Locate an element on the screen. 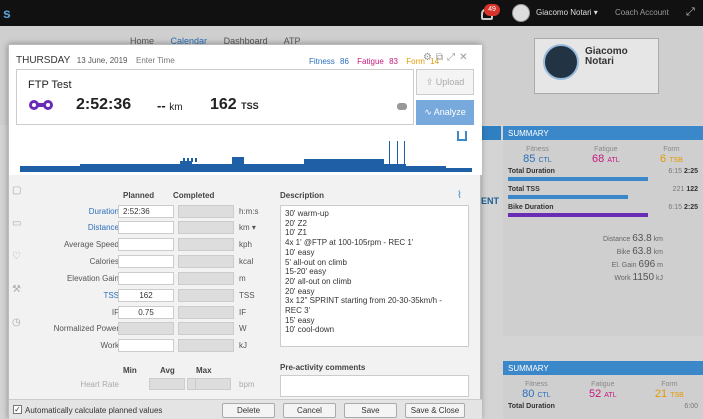  user-name-menu: Giacomo Notari ▾ is located at coordinates (567, 12).